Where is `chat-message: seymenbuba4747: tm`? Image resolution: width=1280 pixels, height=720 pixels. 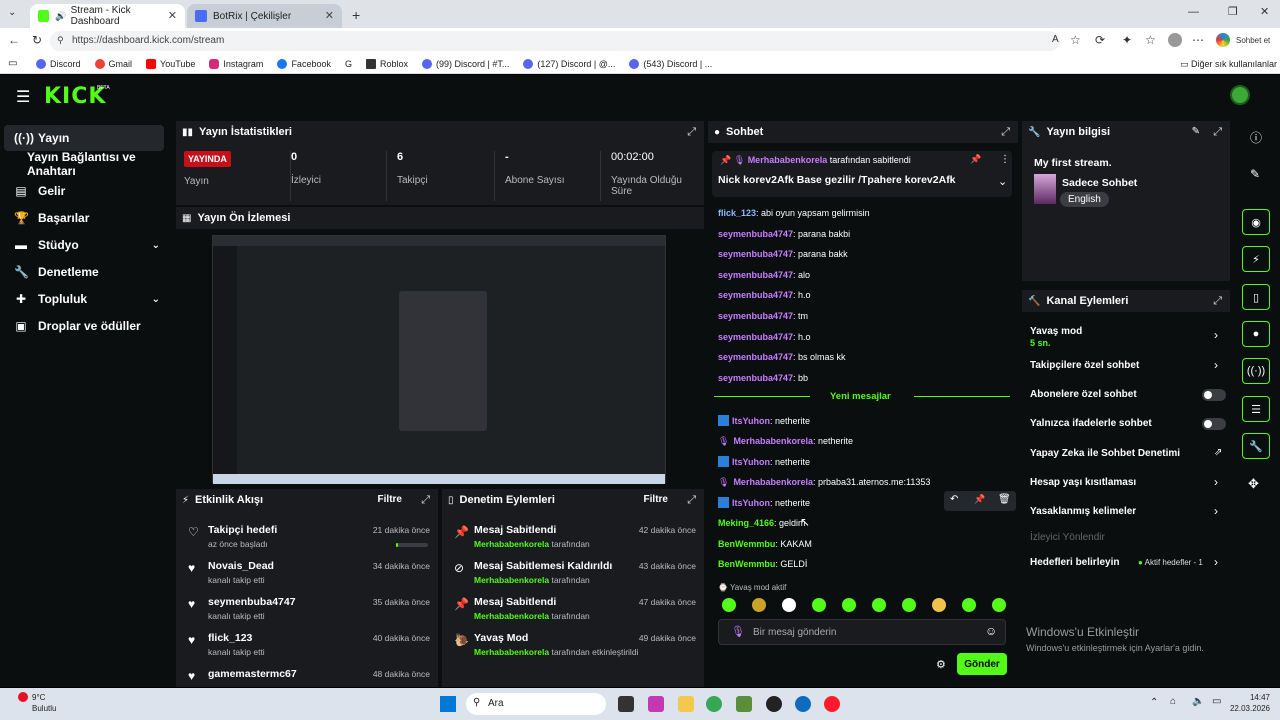
chat-message: seymenbuba4747: tm is located at coordinates (763, 316).